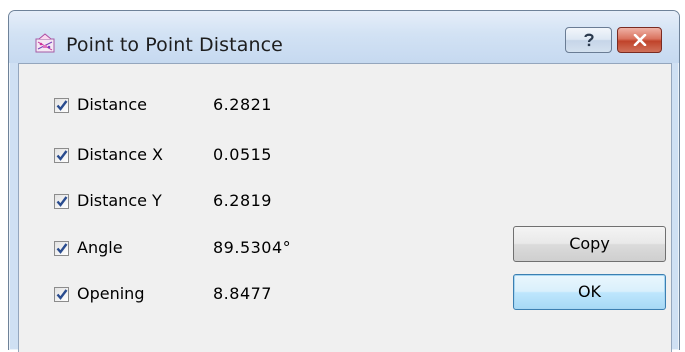 The image size is (685, 352). I want to click on distance-y-checkbox, so click(61, 201).